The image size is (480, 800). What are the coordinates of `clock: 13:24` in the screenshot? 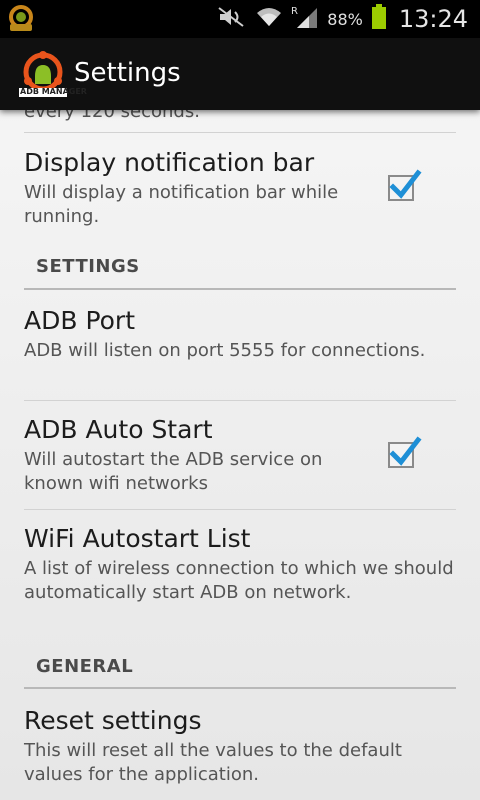 It's located at (433, 19).